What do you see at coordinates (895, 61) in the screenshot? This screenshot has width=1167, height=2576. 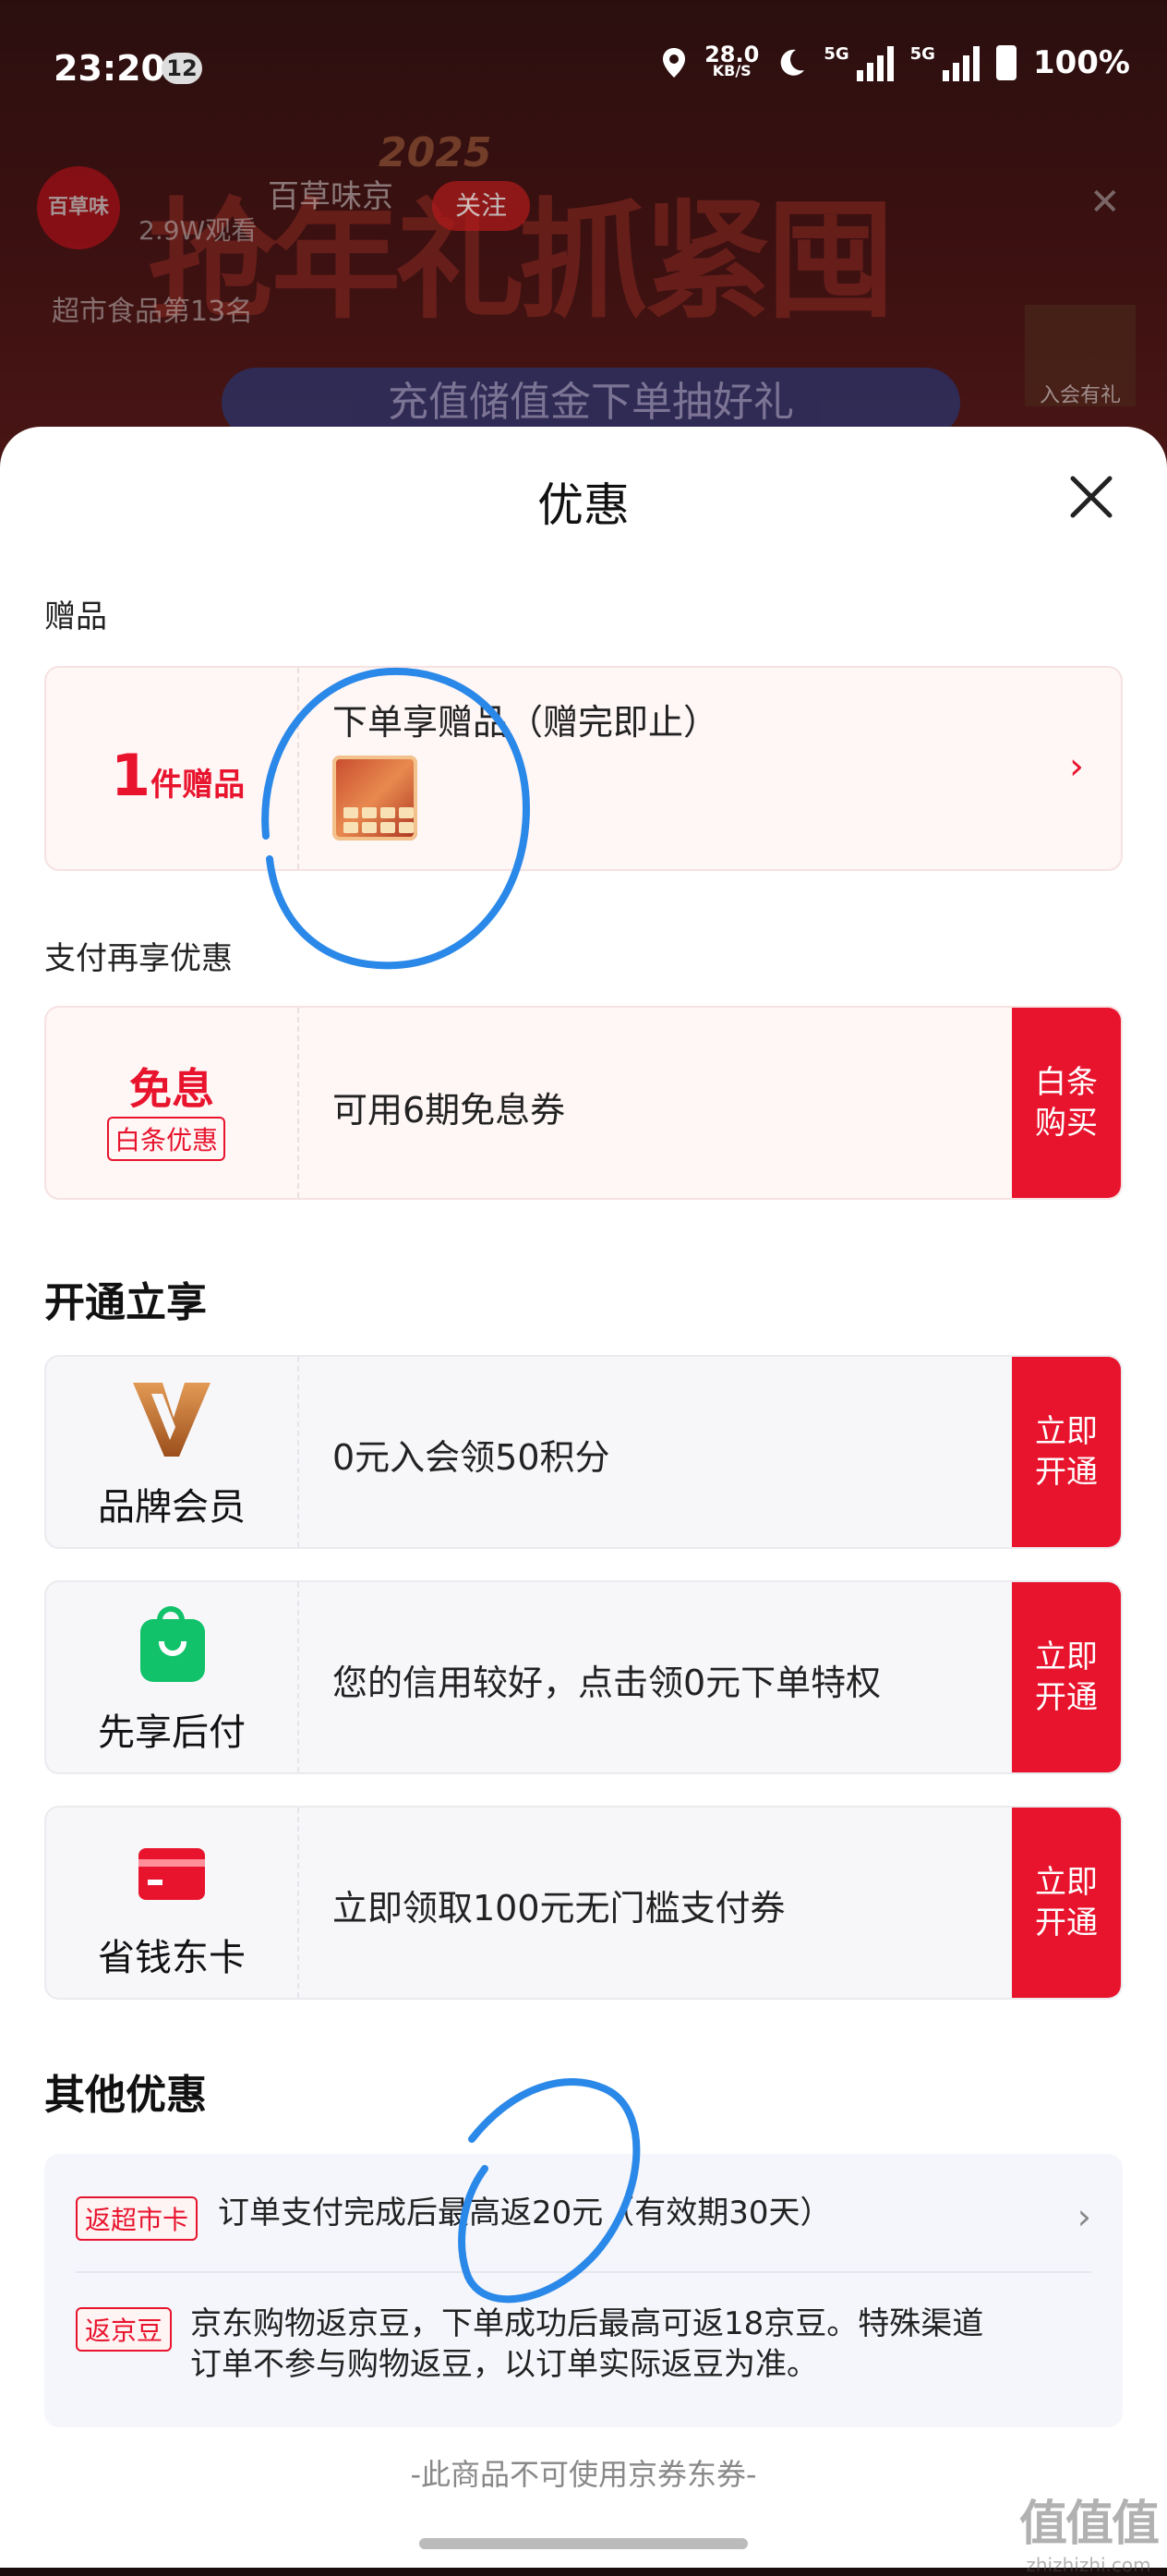 I see `status-right-group: 28.0 KB/S 5G 5G 100%` at bounding box center [895, 61].